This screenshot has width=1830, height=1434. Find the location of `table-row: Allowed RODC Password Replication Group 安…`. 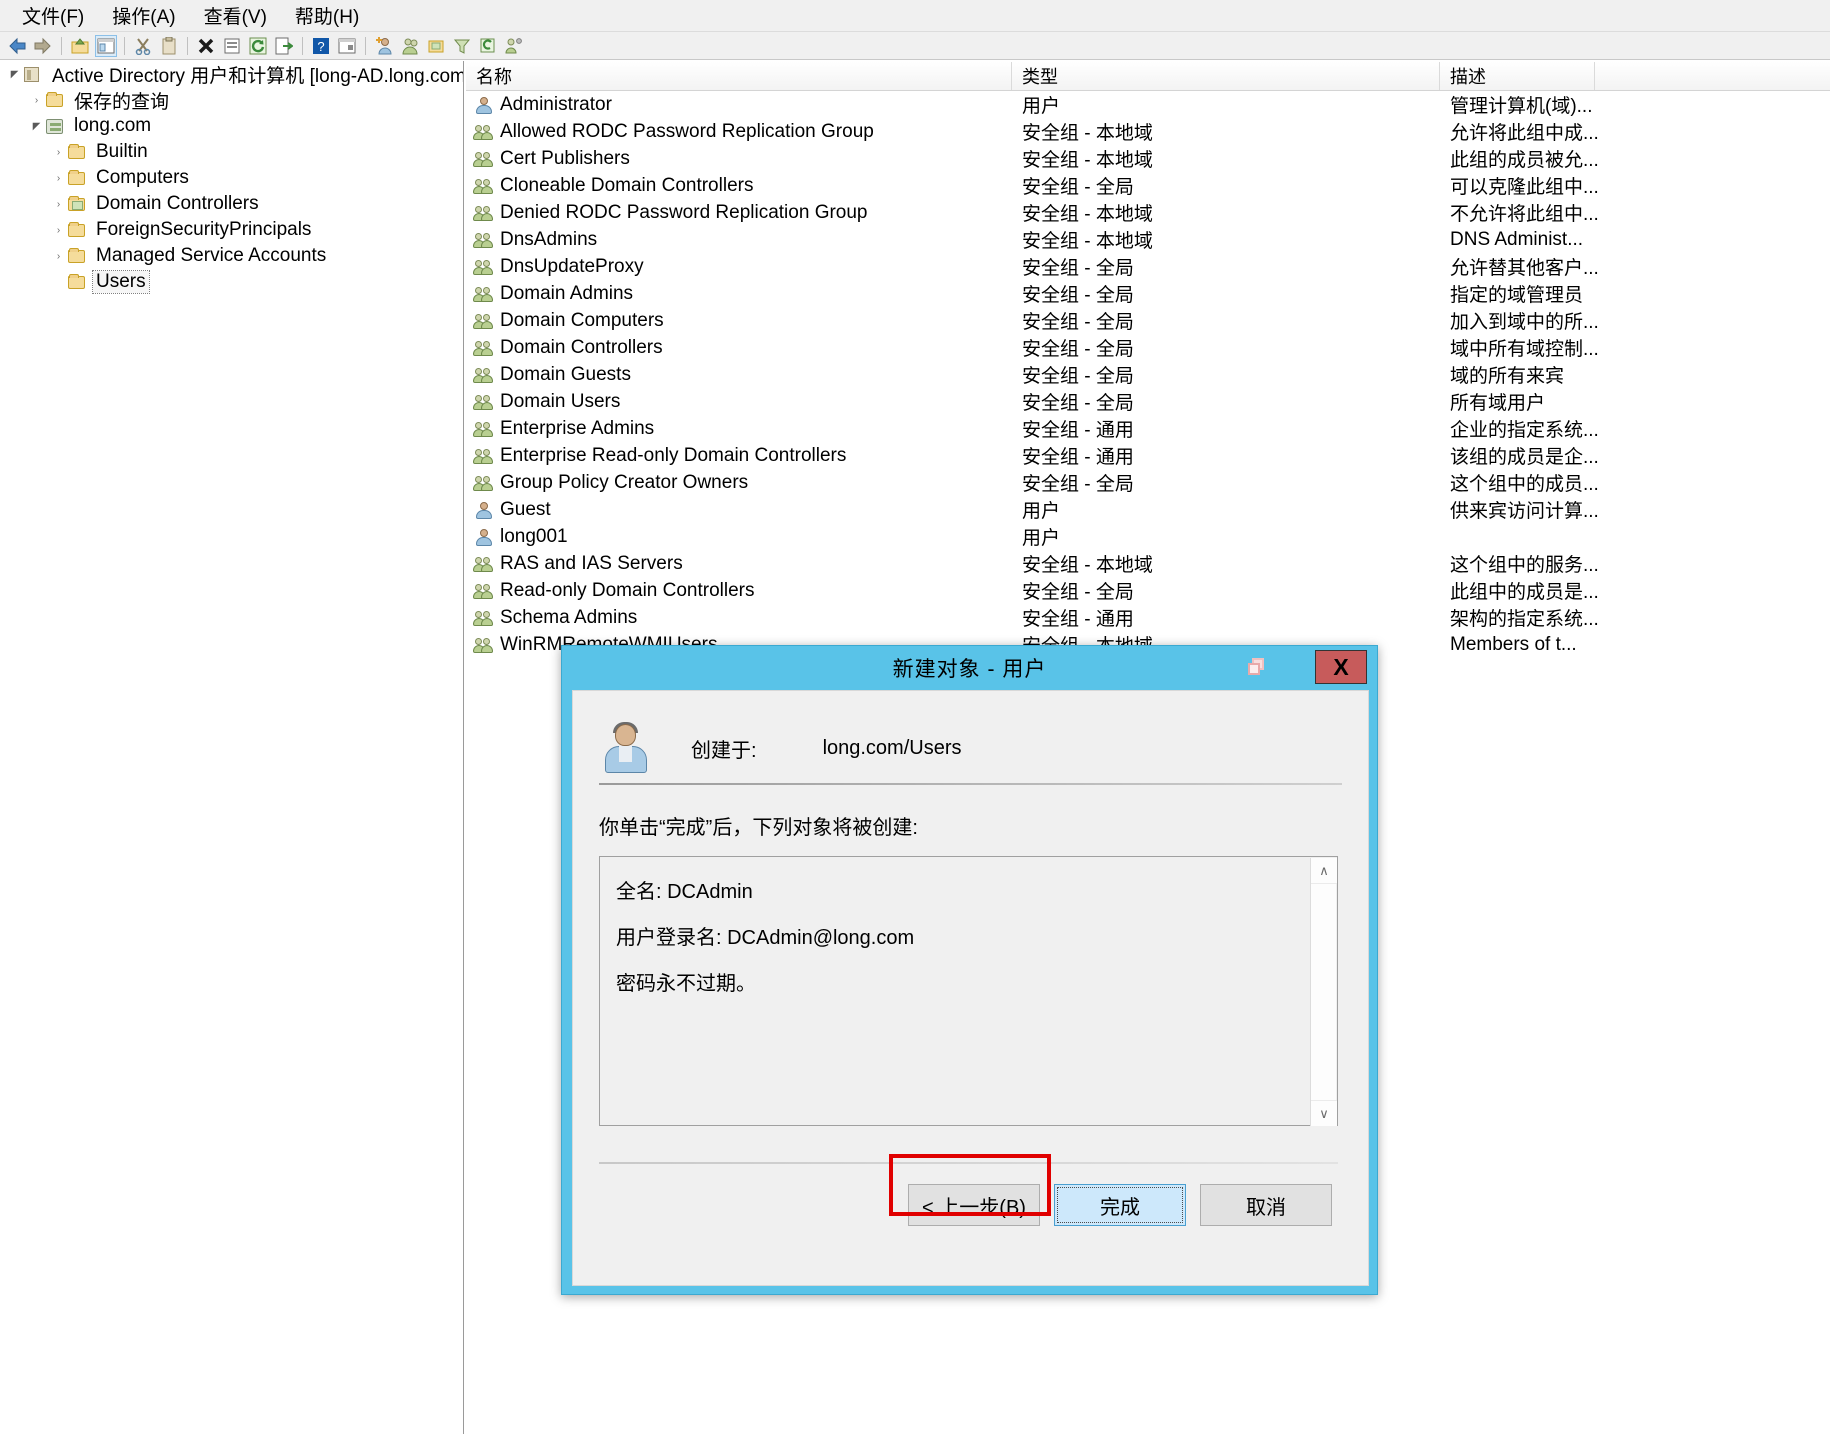

table-row: Allowed RODC Password Replication Group 安… is located at coordinates (1148, 131).